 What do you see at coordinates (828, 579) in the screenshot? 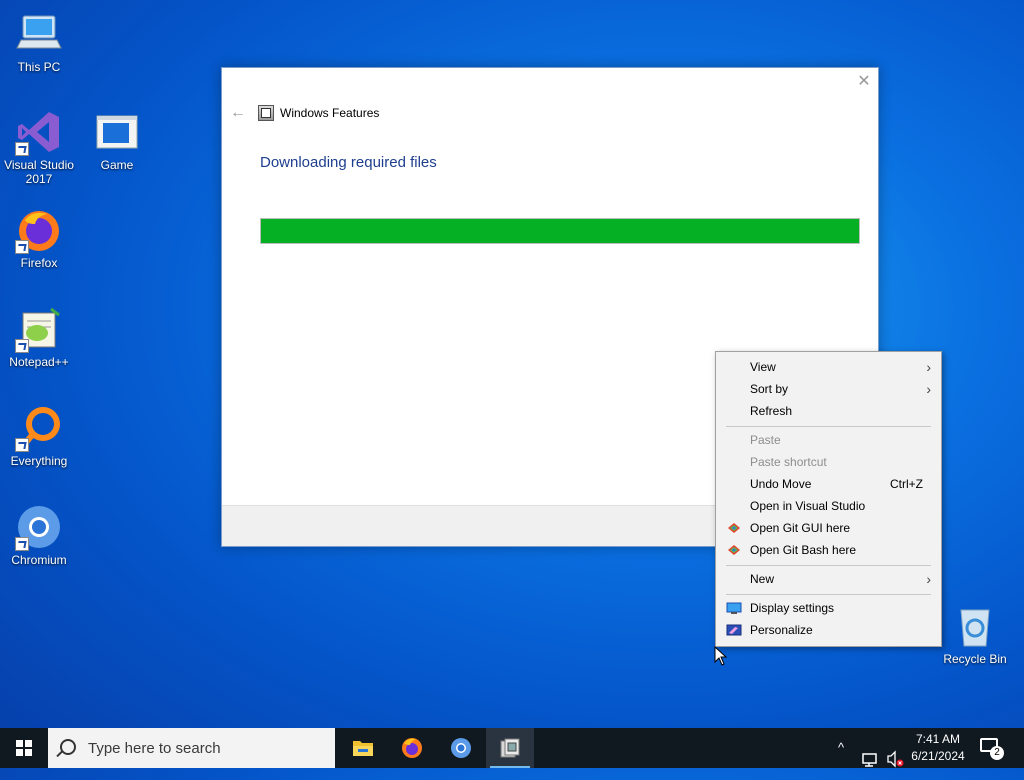
I see `menu-item-new: New ›` at bounding box center [828, 579].